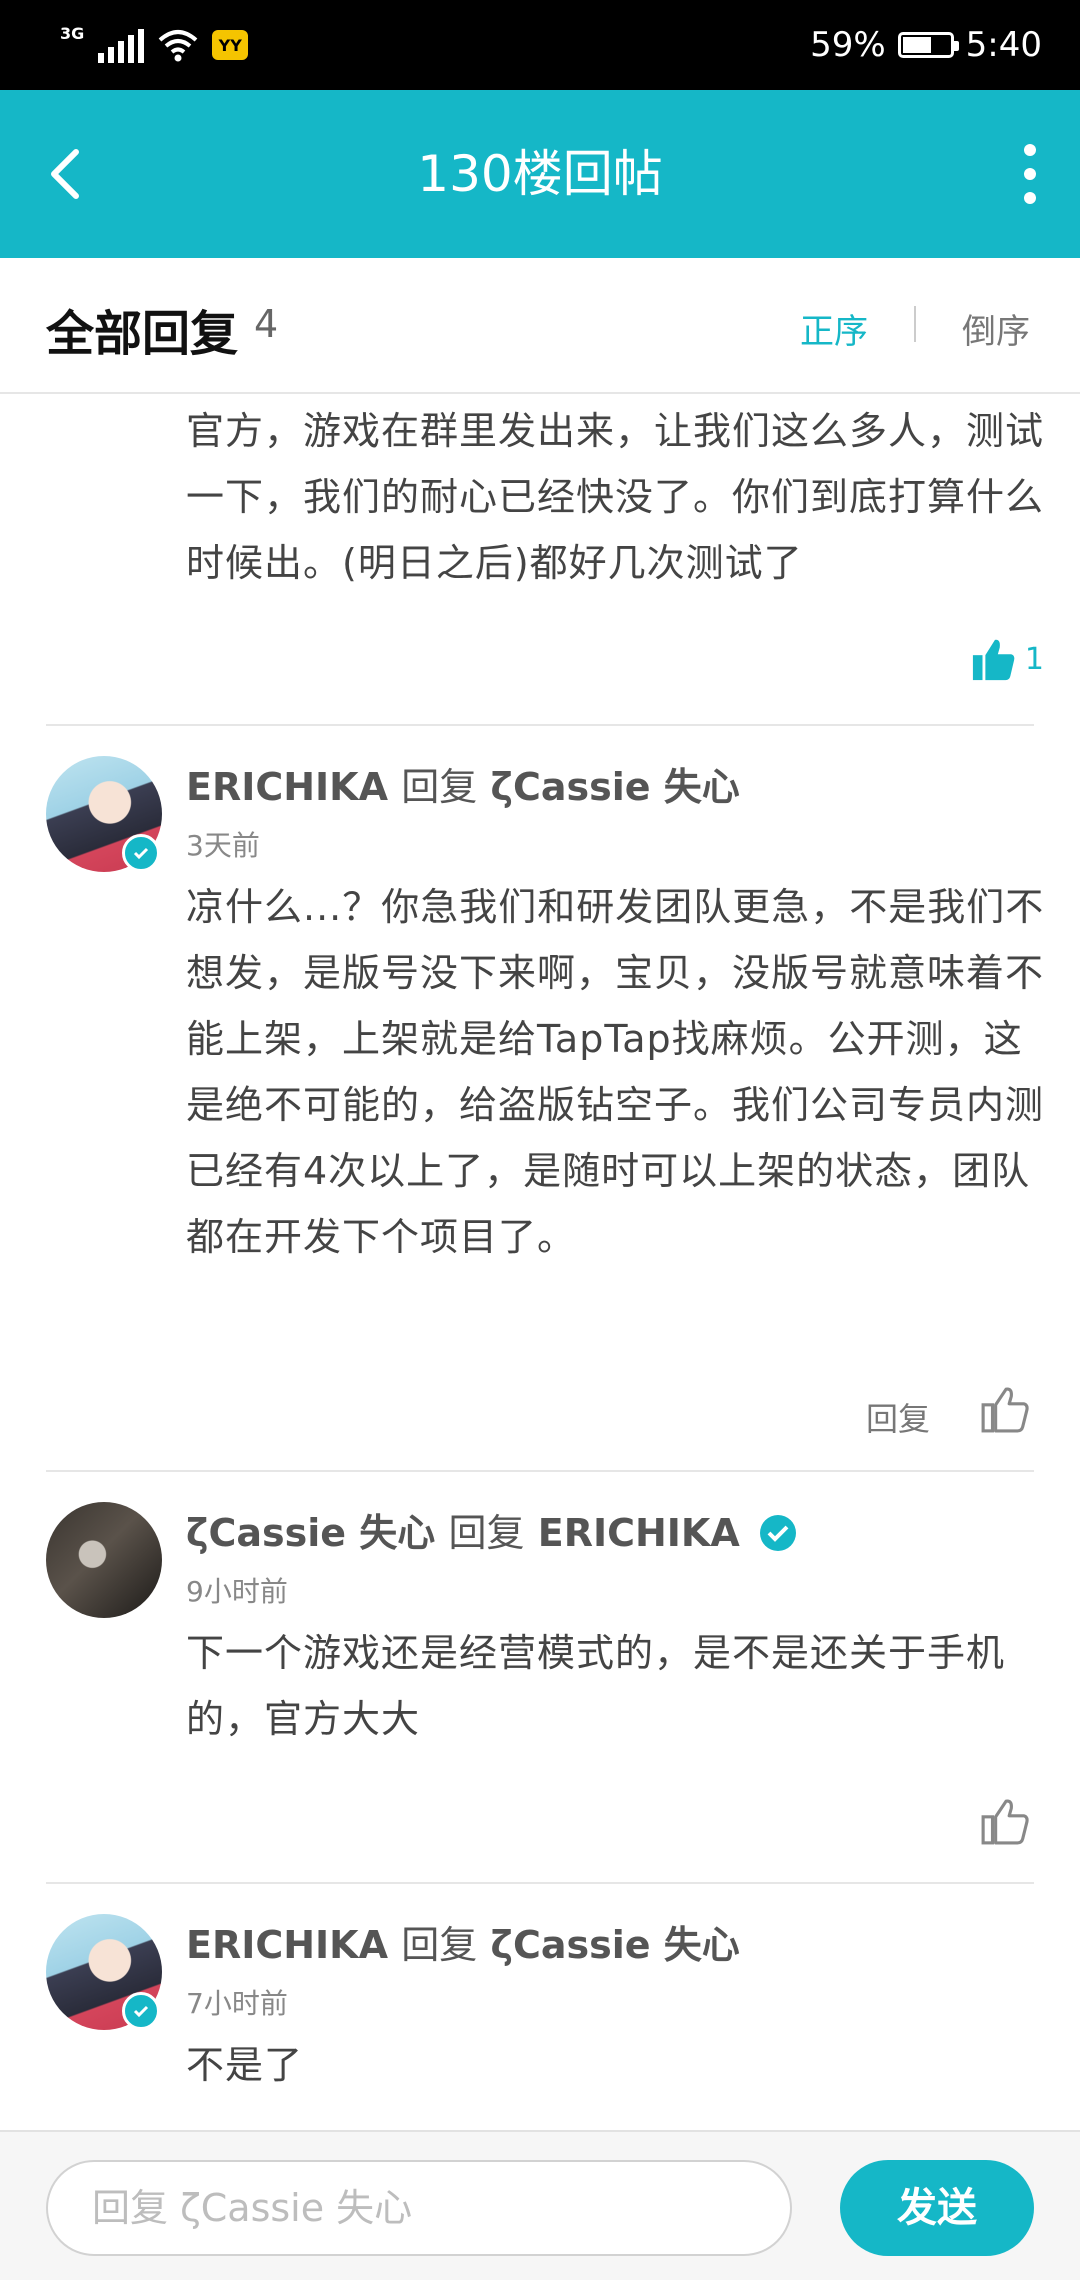  I want to click on sort-asc-button: 正序, so click(834, 328).